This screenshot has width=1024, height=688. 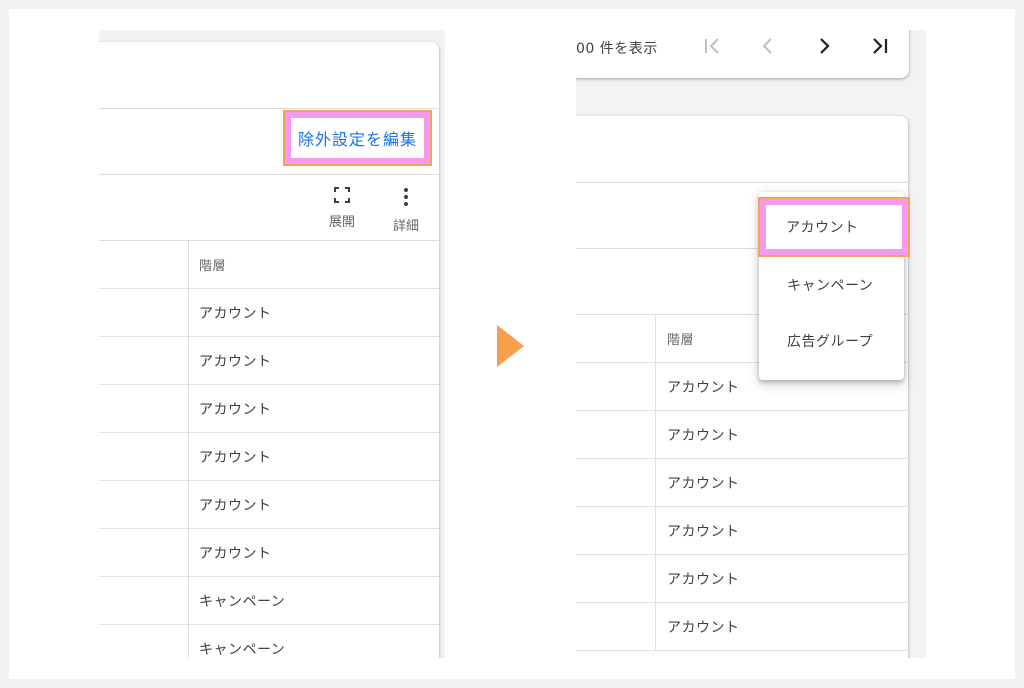 I want to click on expand-icon, so click(x=342, y=195).